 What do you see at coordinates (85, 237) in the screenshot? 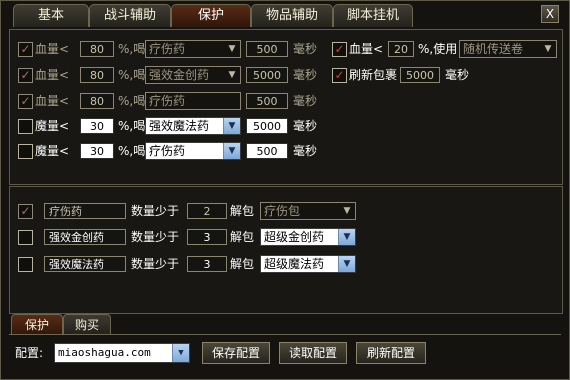
I see `unpack-item-field: 强效金创药` at bounding box center [85, 237].